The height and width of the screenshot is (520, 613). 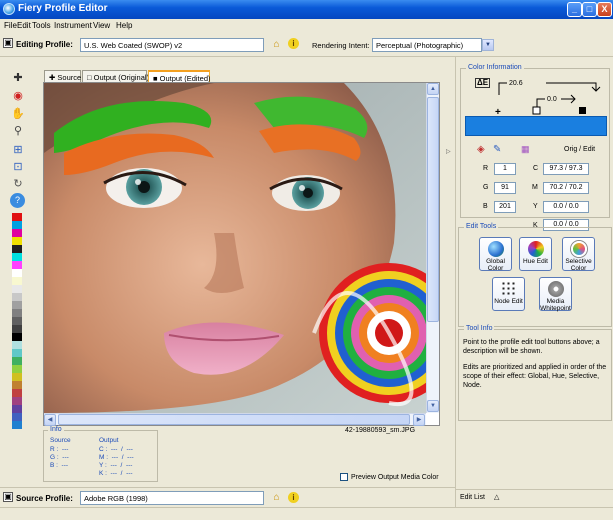 What do you see at coordinates (101, 25) in the screenshot?
I see `menu-view: View` at bounding box center [101, 25].